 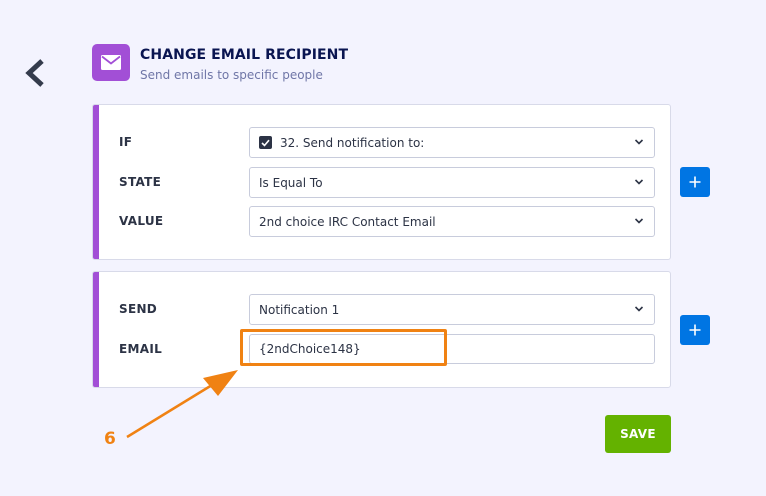 I want to click on save-button: SAVE, so click(x=638, y=434).